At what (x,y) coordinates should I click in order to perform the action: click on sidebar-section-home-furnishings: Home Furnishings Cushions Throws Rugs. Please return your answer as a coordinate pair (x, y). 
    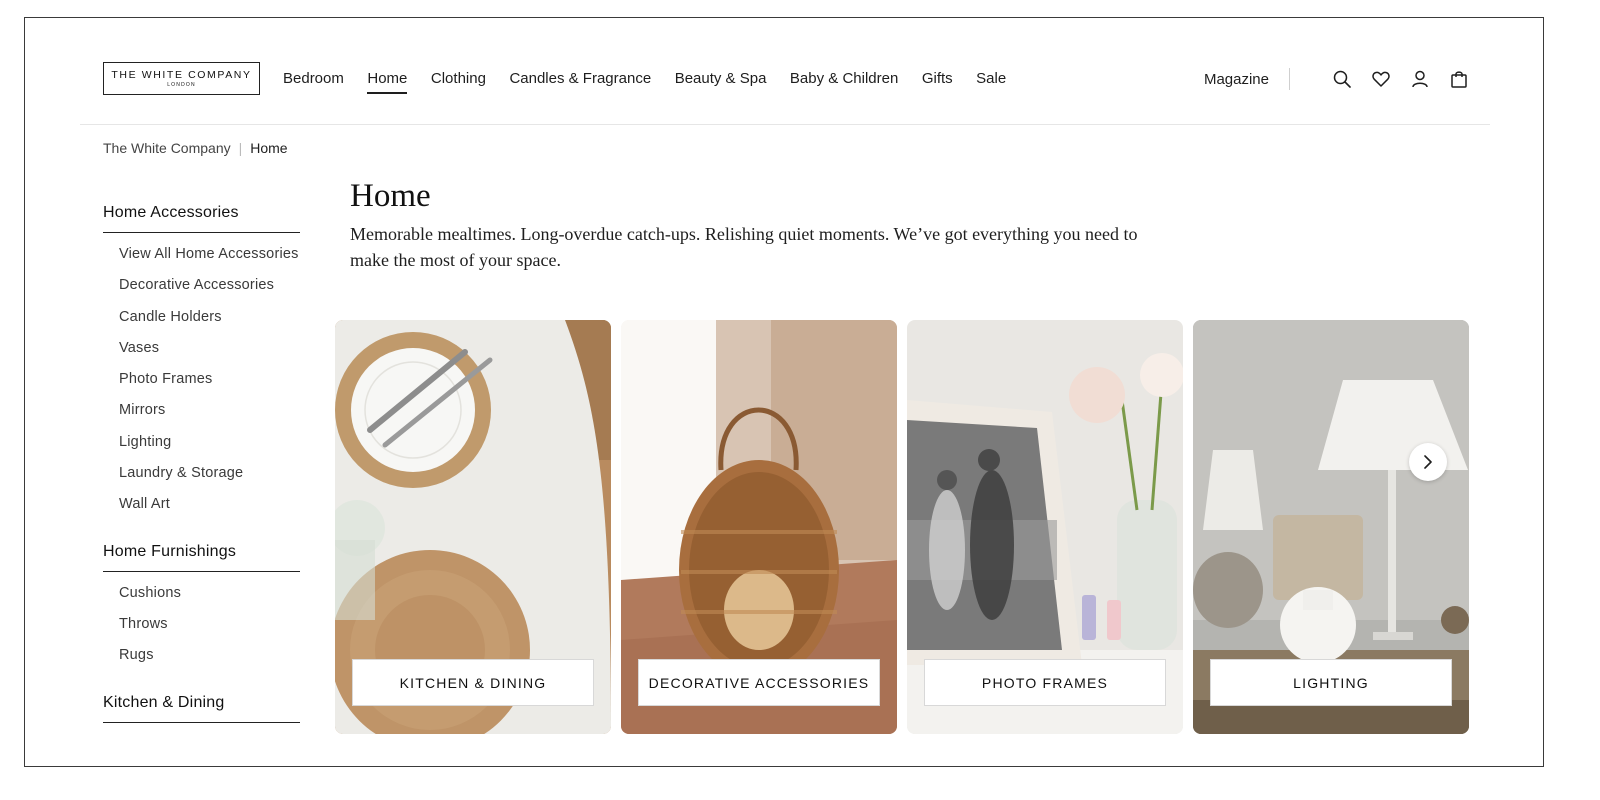
    Looking at the image, I should click on (201, 611).